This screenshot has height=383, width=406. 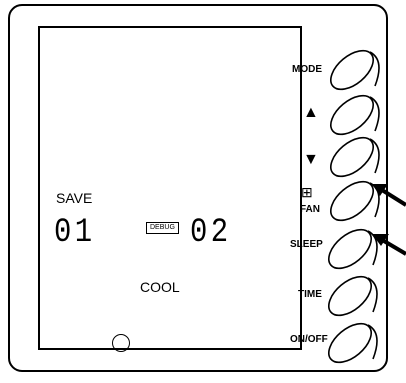 I want to click on up-button, so click(x=352, y=115).